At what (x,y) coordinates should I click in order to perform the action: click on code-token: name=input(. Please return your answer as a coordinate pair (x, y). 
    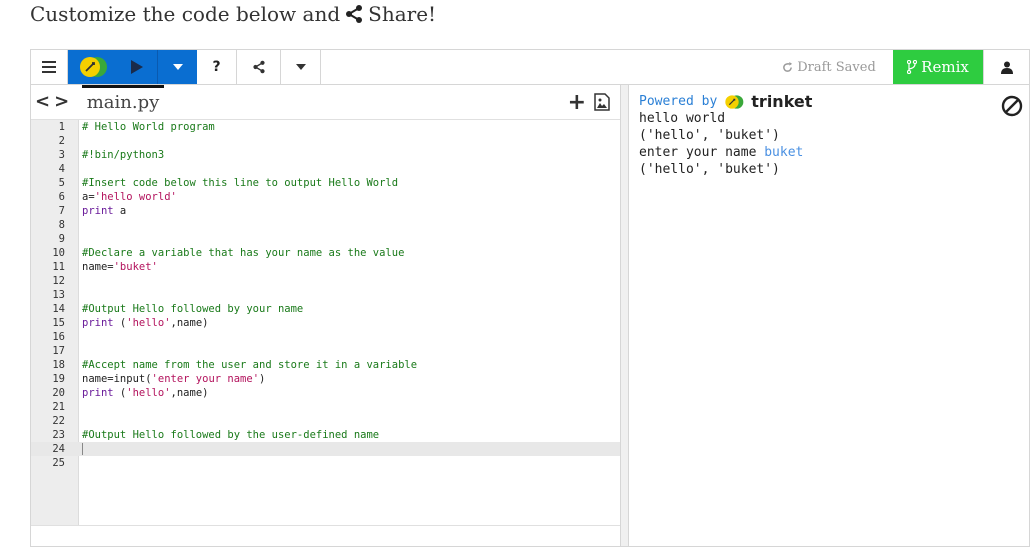
    Looking at the image, I should click on (117, 379).